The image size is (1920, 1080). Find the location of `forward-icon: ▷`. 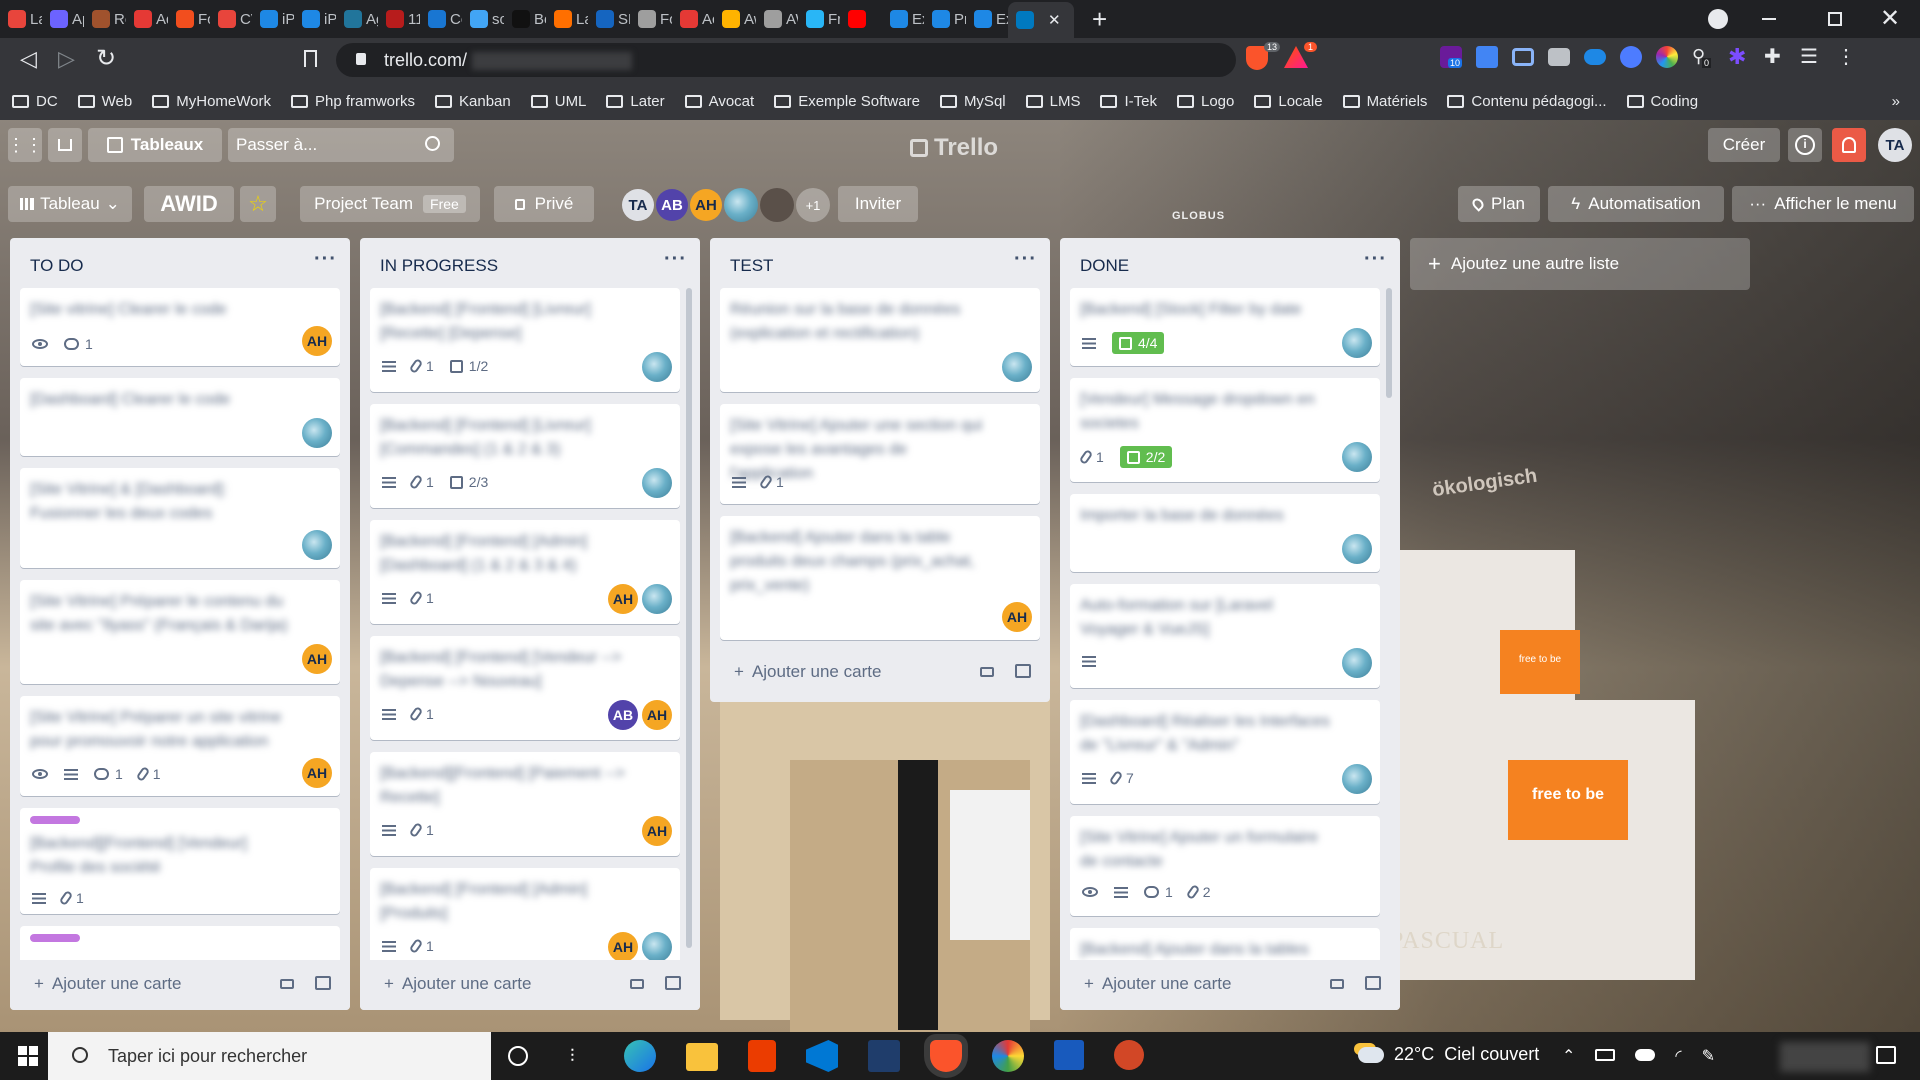

forward-icon: ▷ is located at coordinates (66, 59).